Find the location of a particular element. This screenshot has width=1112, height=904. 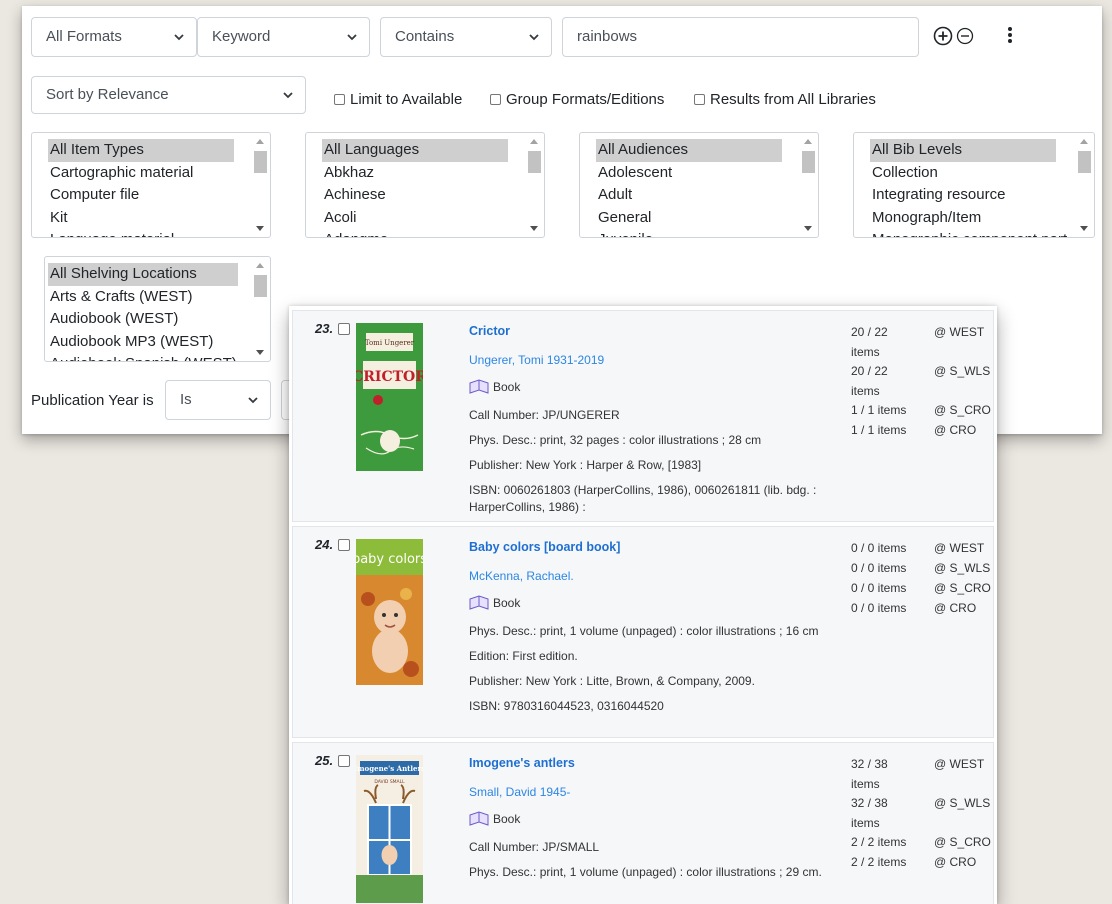

list-option: General is located at coordinates (689, 218).